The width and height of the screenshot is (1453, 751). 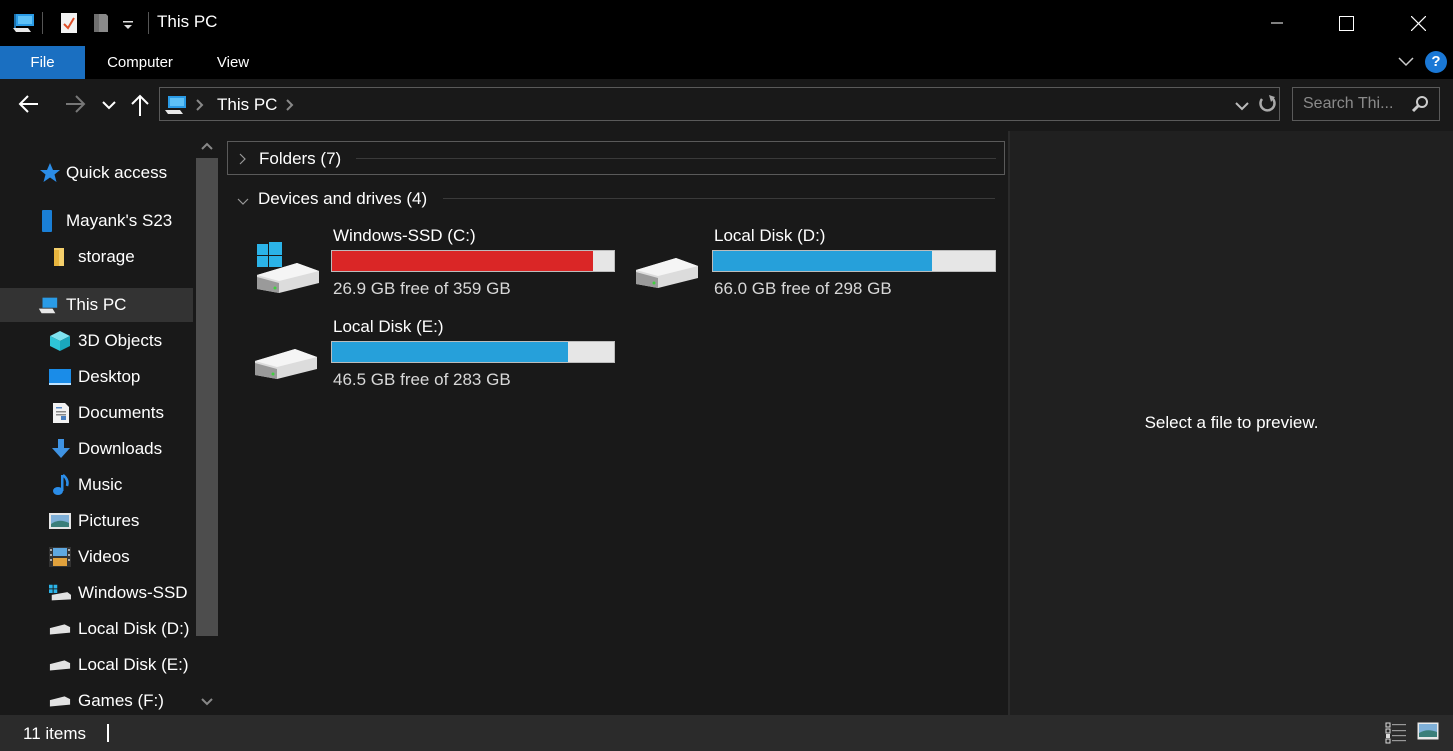 What do you see at coordinates (96, 305) in the screenshot?
I see `sidebar-item-this-pc: This PC` at bounding box center [96, 305].